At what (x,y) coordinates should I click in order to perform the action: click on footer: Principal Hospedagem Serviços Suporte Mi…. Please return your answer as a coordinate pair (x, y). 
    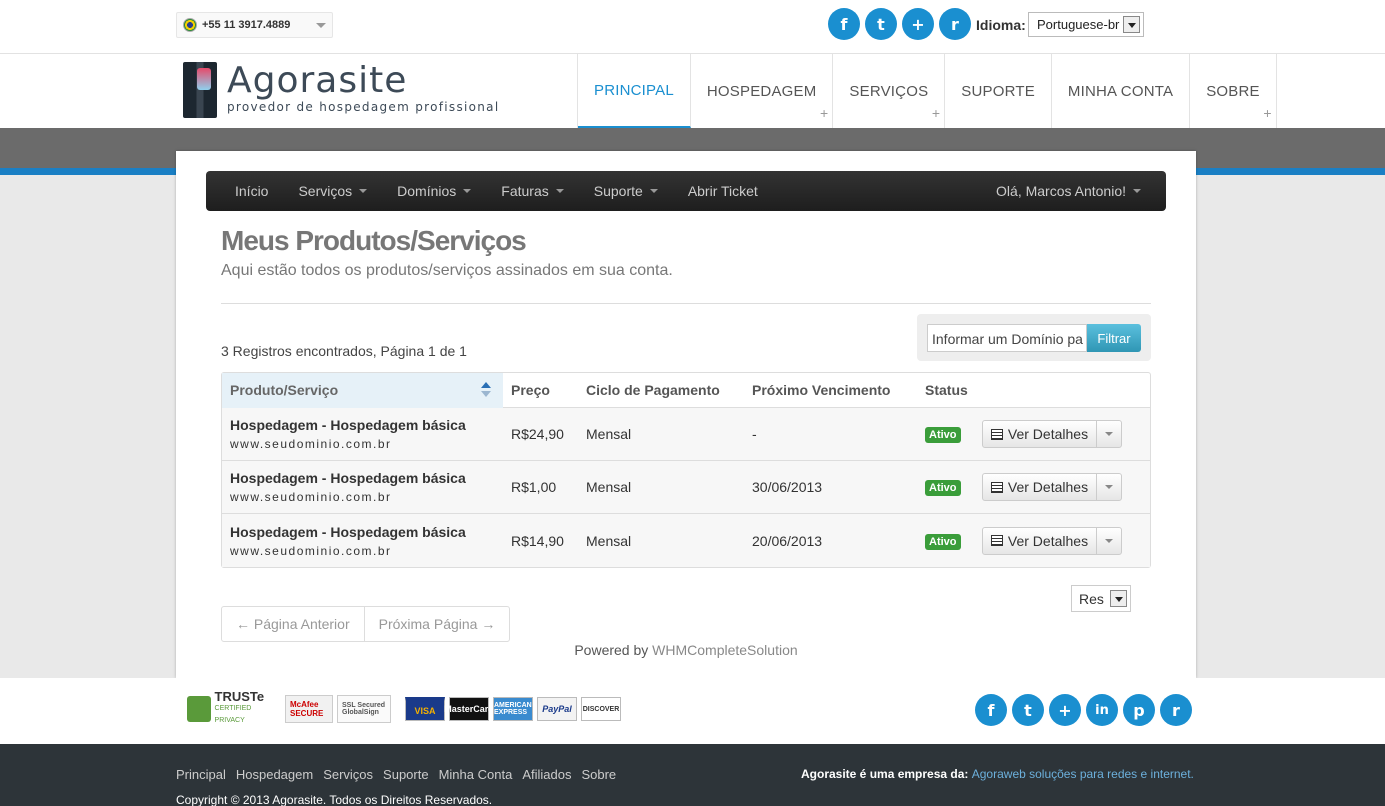
    Looking at the image, I should click on (692, 775).